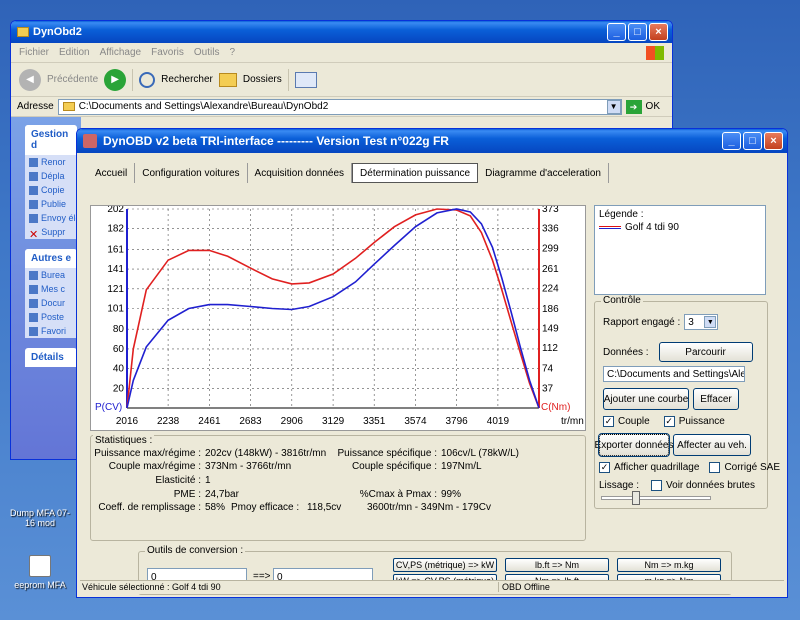 Image resolution: width=800 pixels, height=620 pixels. Describe the element at coordinates (72, 79) in the screenshot. I see `back-button-label: Précédente` at that location.